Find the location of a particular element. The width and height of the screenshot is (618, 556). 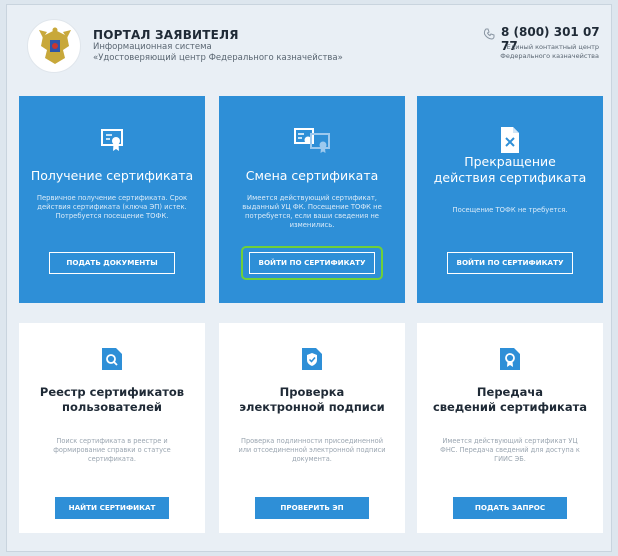

card-title-line2: действия сертификата is located at coordinates (510, 177).